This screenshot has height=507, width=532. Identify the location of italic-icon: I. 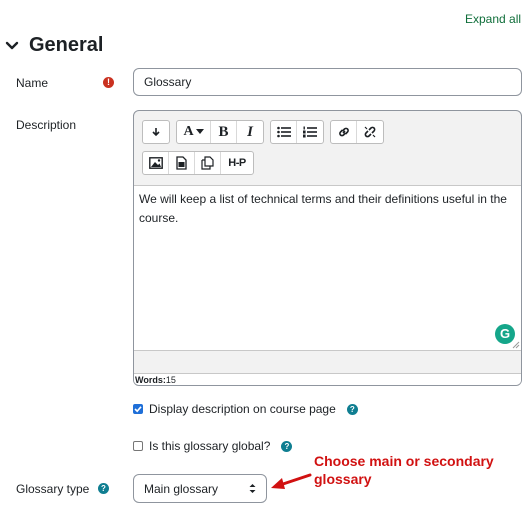
(250, 131).